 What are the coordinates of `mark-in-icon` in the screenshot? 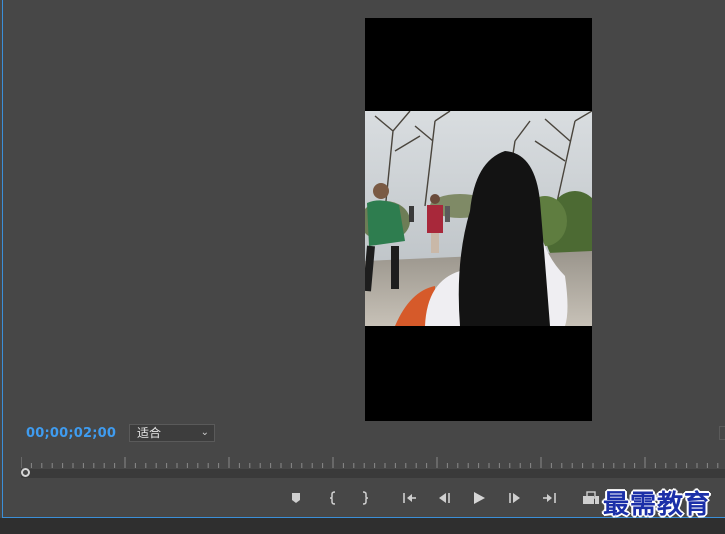 It's located at (332, 498).